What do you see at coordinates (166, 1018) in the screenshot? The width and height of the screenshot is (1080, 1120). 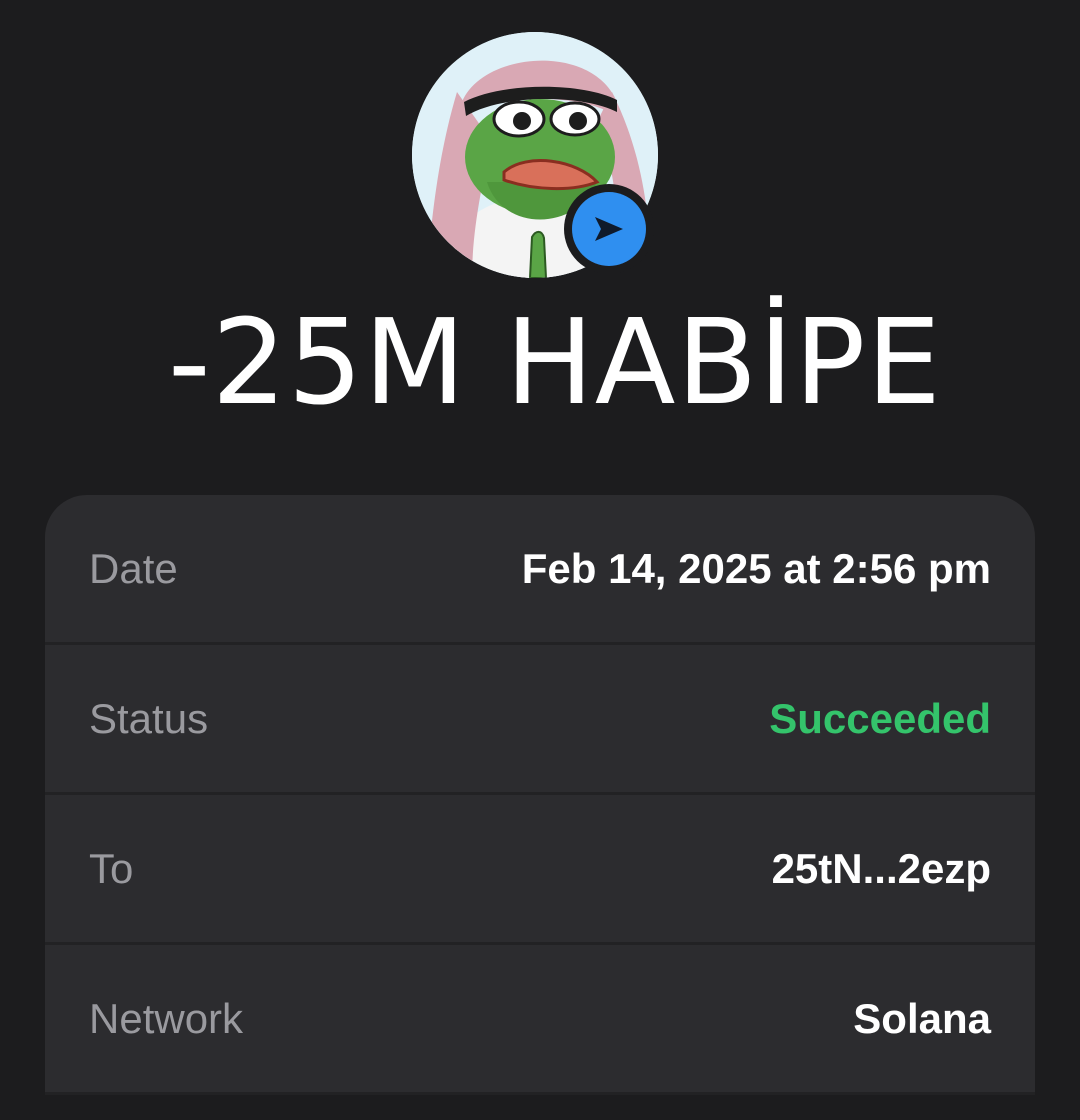 I see `network-label: Network` at bounding box center [166, 1018].